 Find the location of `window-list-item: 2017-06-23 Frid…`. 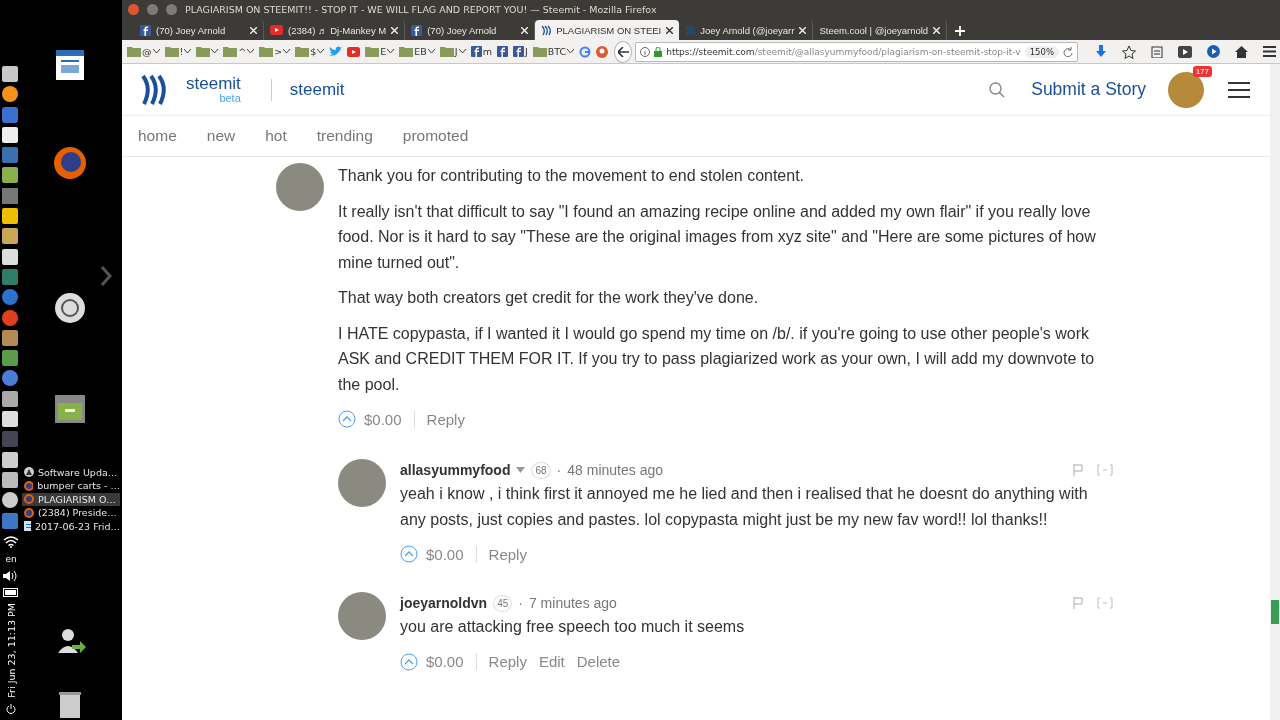

window-list-item: 2017-06-23 Frid… is located at coordinates (71, 526).